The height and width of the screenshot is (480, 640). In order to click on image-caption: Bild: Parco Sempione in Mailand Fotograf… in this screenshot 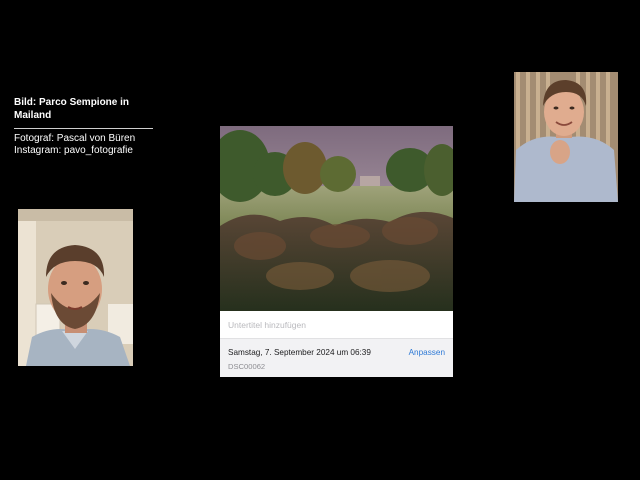, I will do `click(89, 126)`.